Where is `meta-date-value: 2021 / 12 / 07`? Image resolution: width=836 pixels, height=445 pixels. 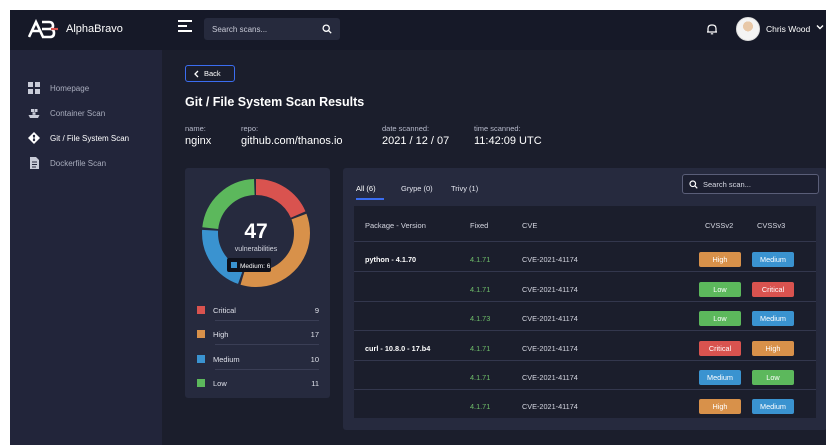
meta-date-value: 2021 / 12 / 07 is located at coordinates (416, 141).